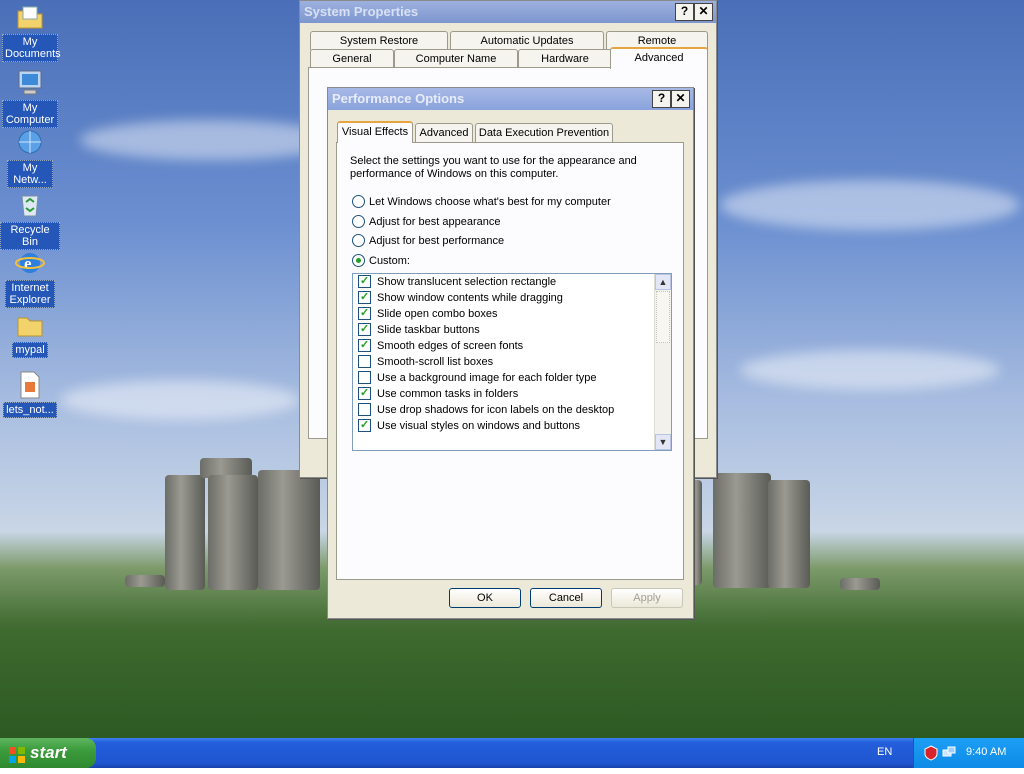 The image size is (1024, 774). Describe the element at coordinates (435, 222) in the screenshot. I see `radio-label: Adjust for best appearance` at that location.